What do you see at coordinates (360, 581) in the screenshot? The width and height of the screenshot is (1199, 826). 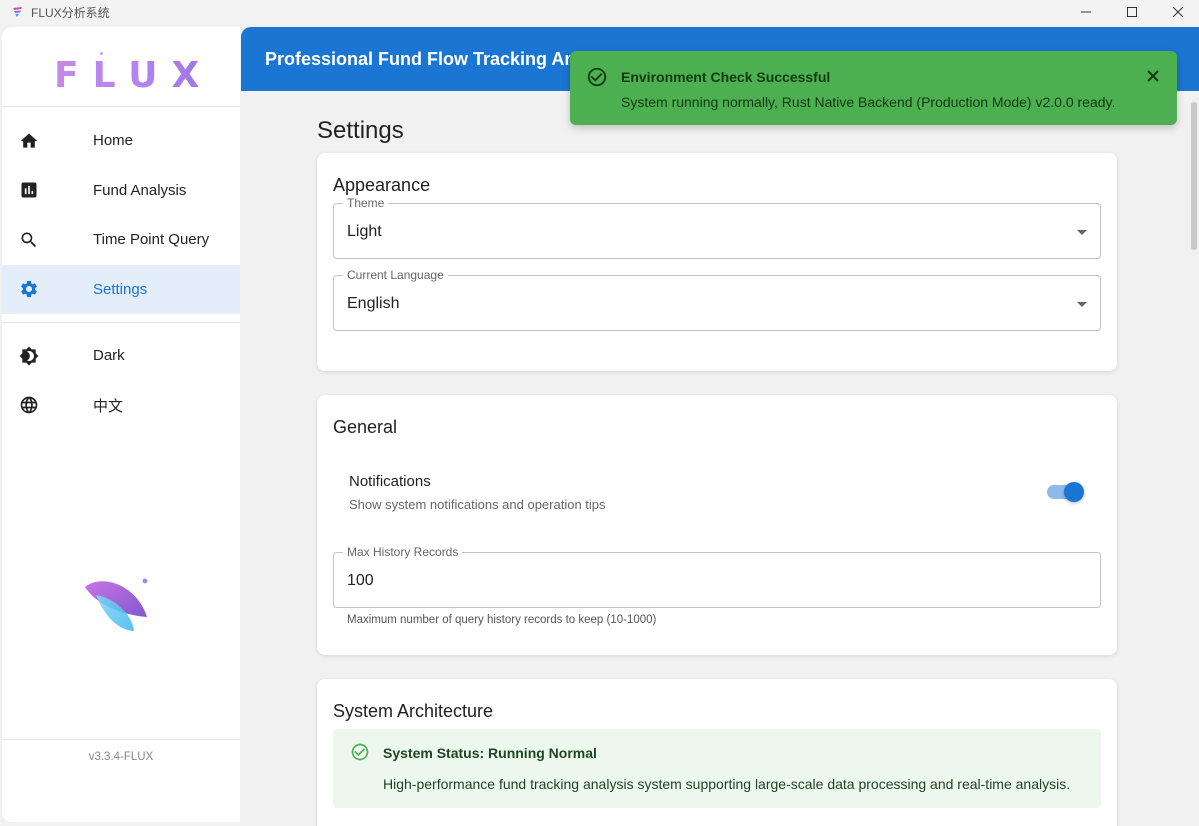 I see `max-history-value: 100` at bounding box center [360, 581].